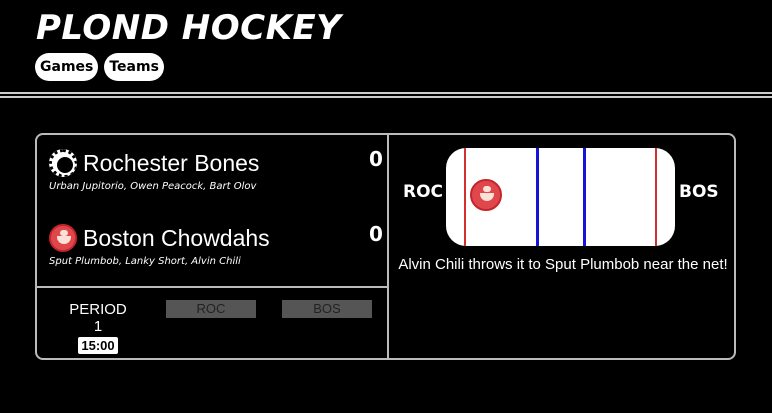 The image size is (772, 413). I want to click on rink-right-bracket: ], so click(662, 192).